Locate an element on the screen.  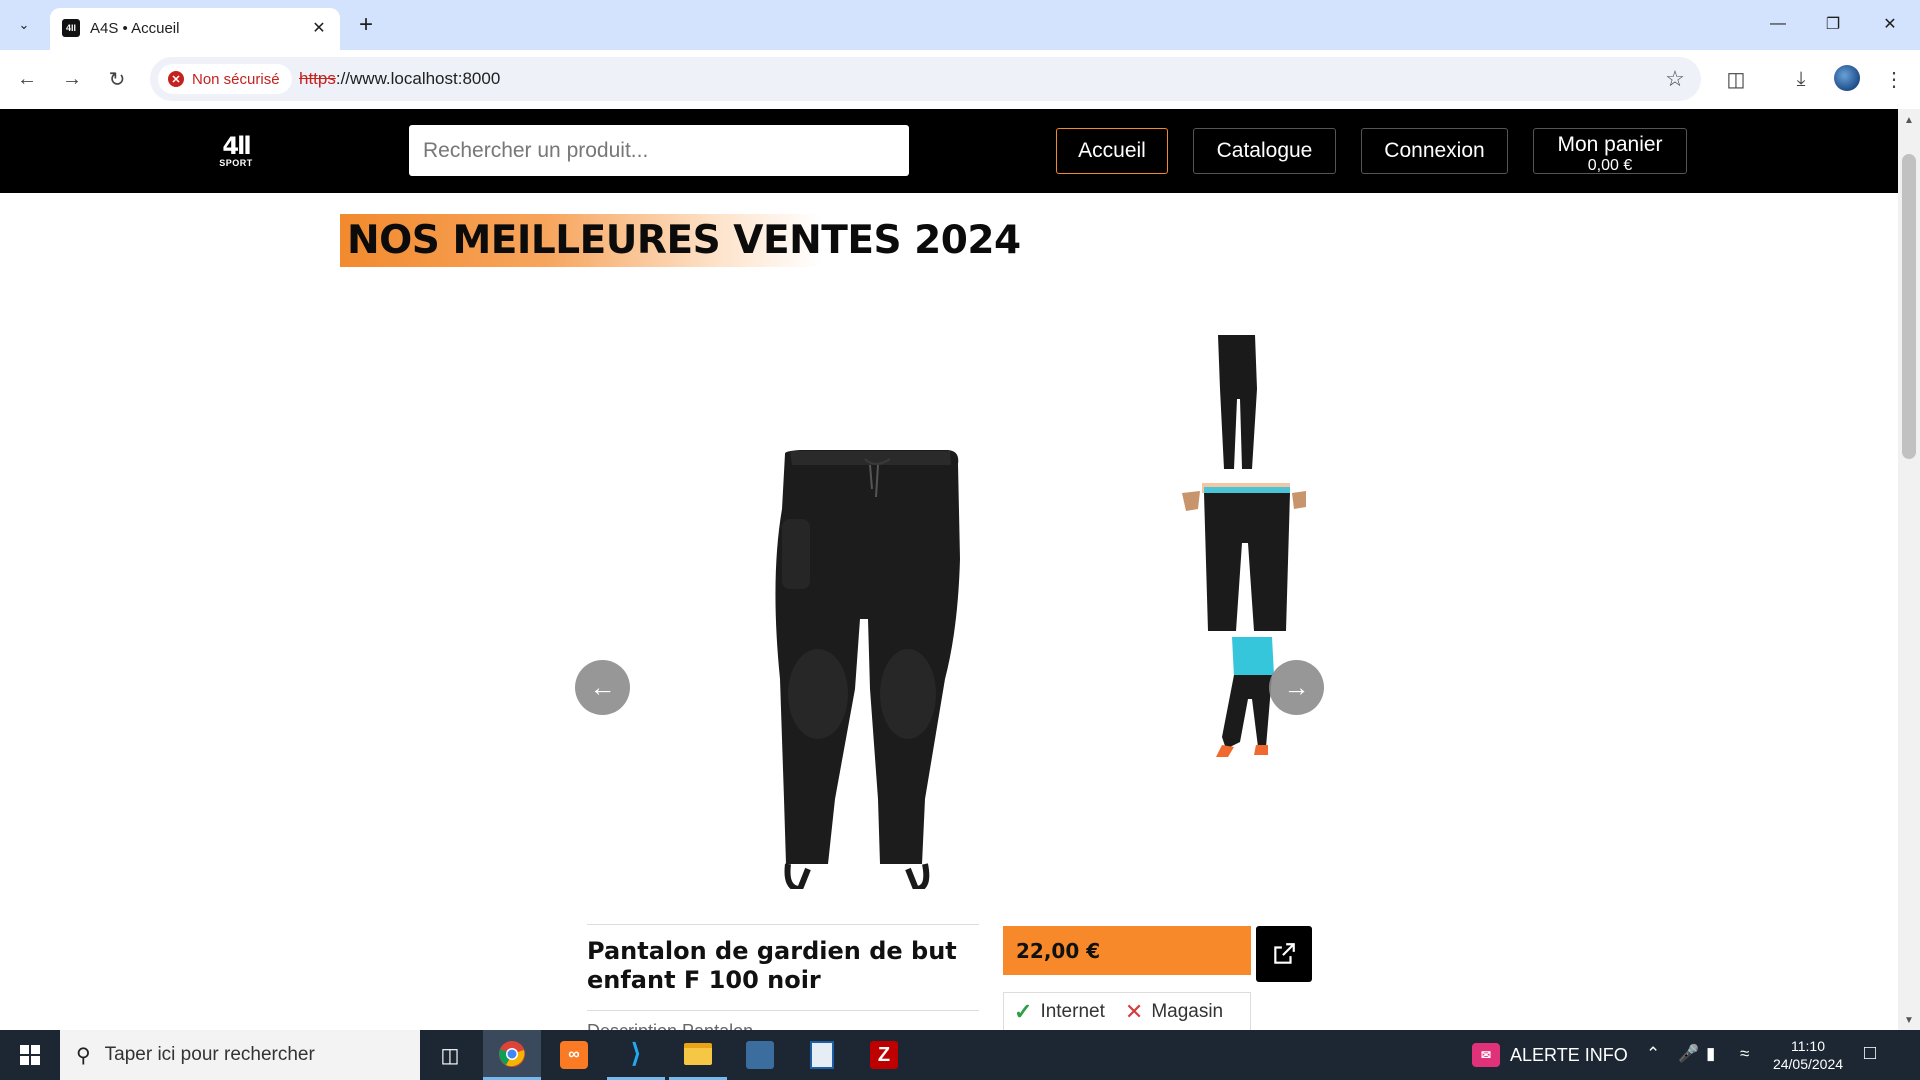
reload-icon: ↻ is located at coordinates (117, 79).